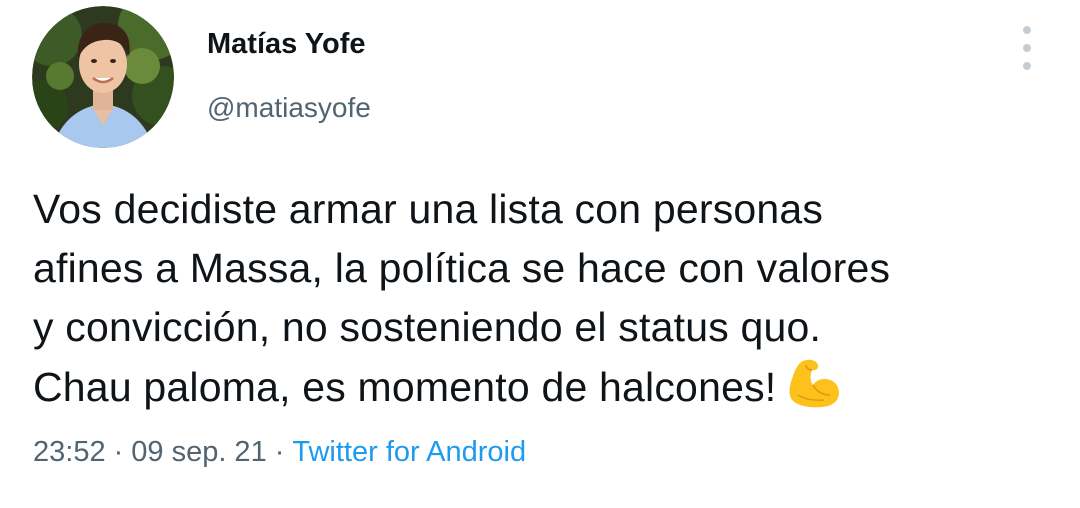 The image size is (1080, 508). Describe the element at coordinates (198, 452) in the screenshot. I see `tweet-date: 09 sep. 21` at that location.